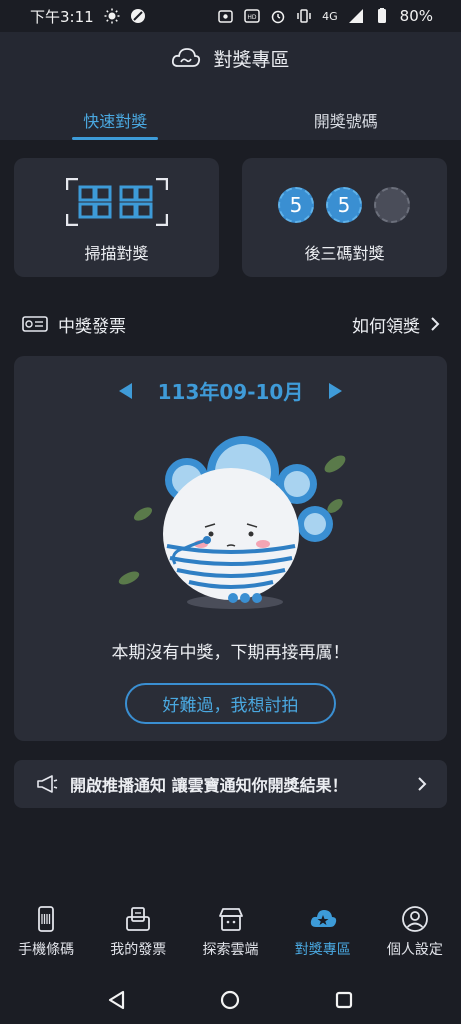 The width and height of the screenshot is (461, 1024). What do you see at coordinates (46, 937) in the screenshot?
I see `nav-mobile-barcode: 手機條碼` at bounding box center [46, 937].